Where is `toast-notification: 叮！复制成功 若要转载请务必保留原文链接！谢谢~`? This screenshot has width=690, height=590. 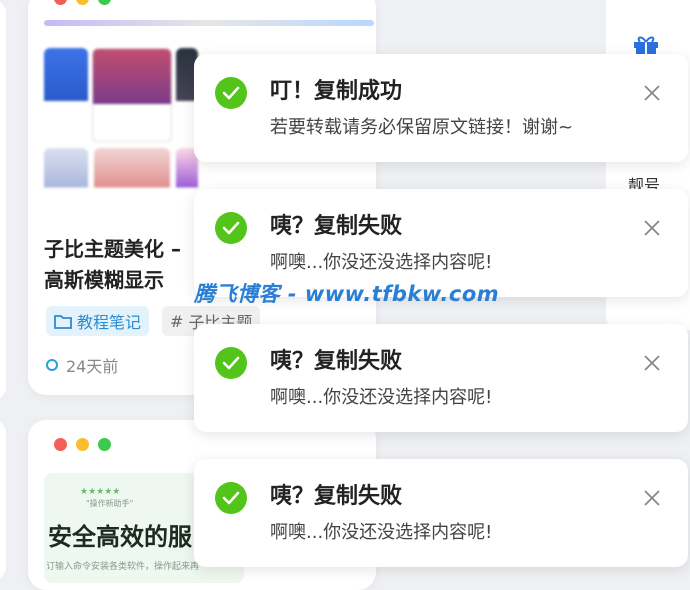 toast-notification: 叮！复制成功 若要转载请务必保留原文链接！谢谢~ is located at coordinates (441, 108).